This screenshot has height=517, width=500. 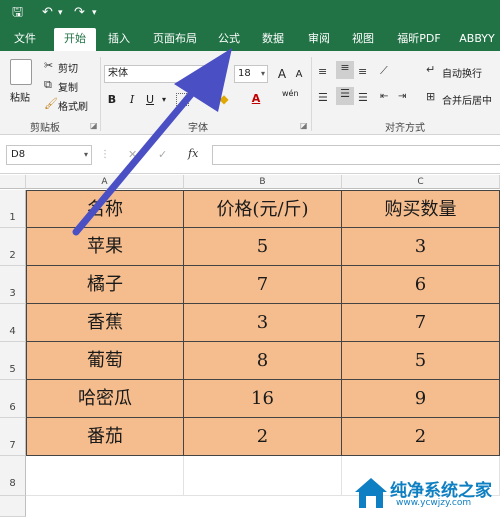 What do you see at coordinates (426, 494) in the screenshot?
I see `watermark: 纯净系统之家 www.ycwjzy.com` at bounding box center [426, 494].